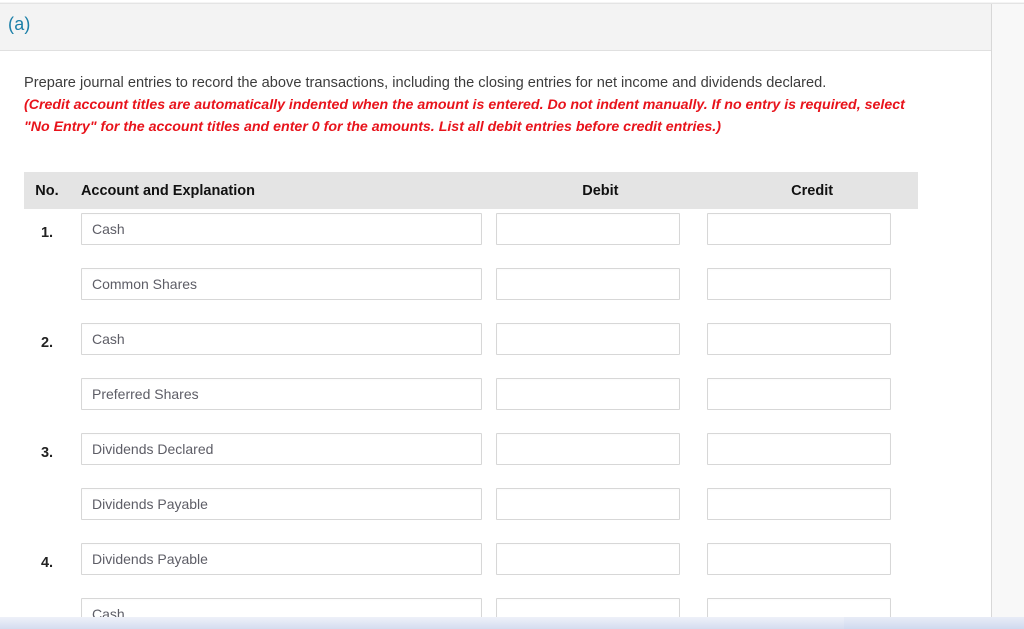 This screenshot has width=1024, height=629. I want to click on table-row: 1., so click(471, 240).